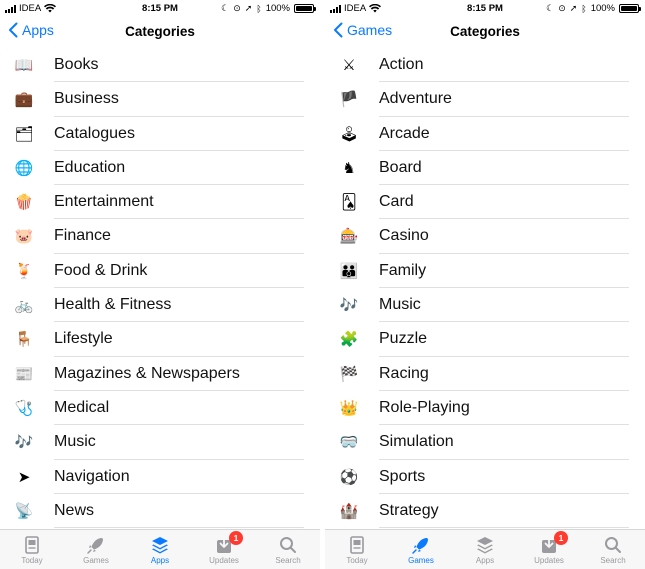 The height and width of the screenshot is (569, 645). Describe the element at coordinates (82, 407) in the screenshot. I see `category-label: Medical` at that location.